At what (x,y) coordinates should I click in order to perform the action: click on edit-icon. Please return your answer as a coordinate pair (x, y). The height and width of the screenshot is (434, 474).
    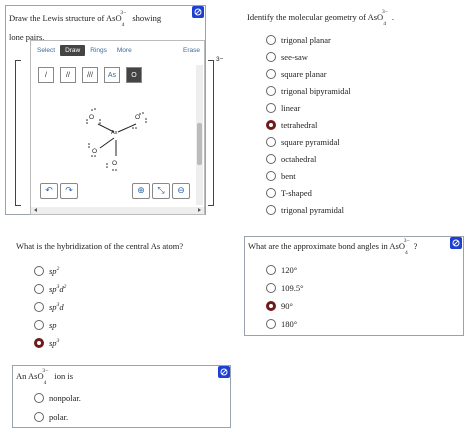
    Looking at the image, I should click on (198, 12).